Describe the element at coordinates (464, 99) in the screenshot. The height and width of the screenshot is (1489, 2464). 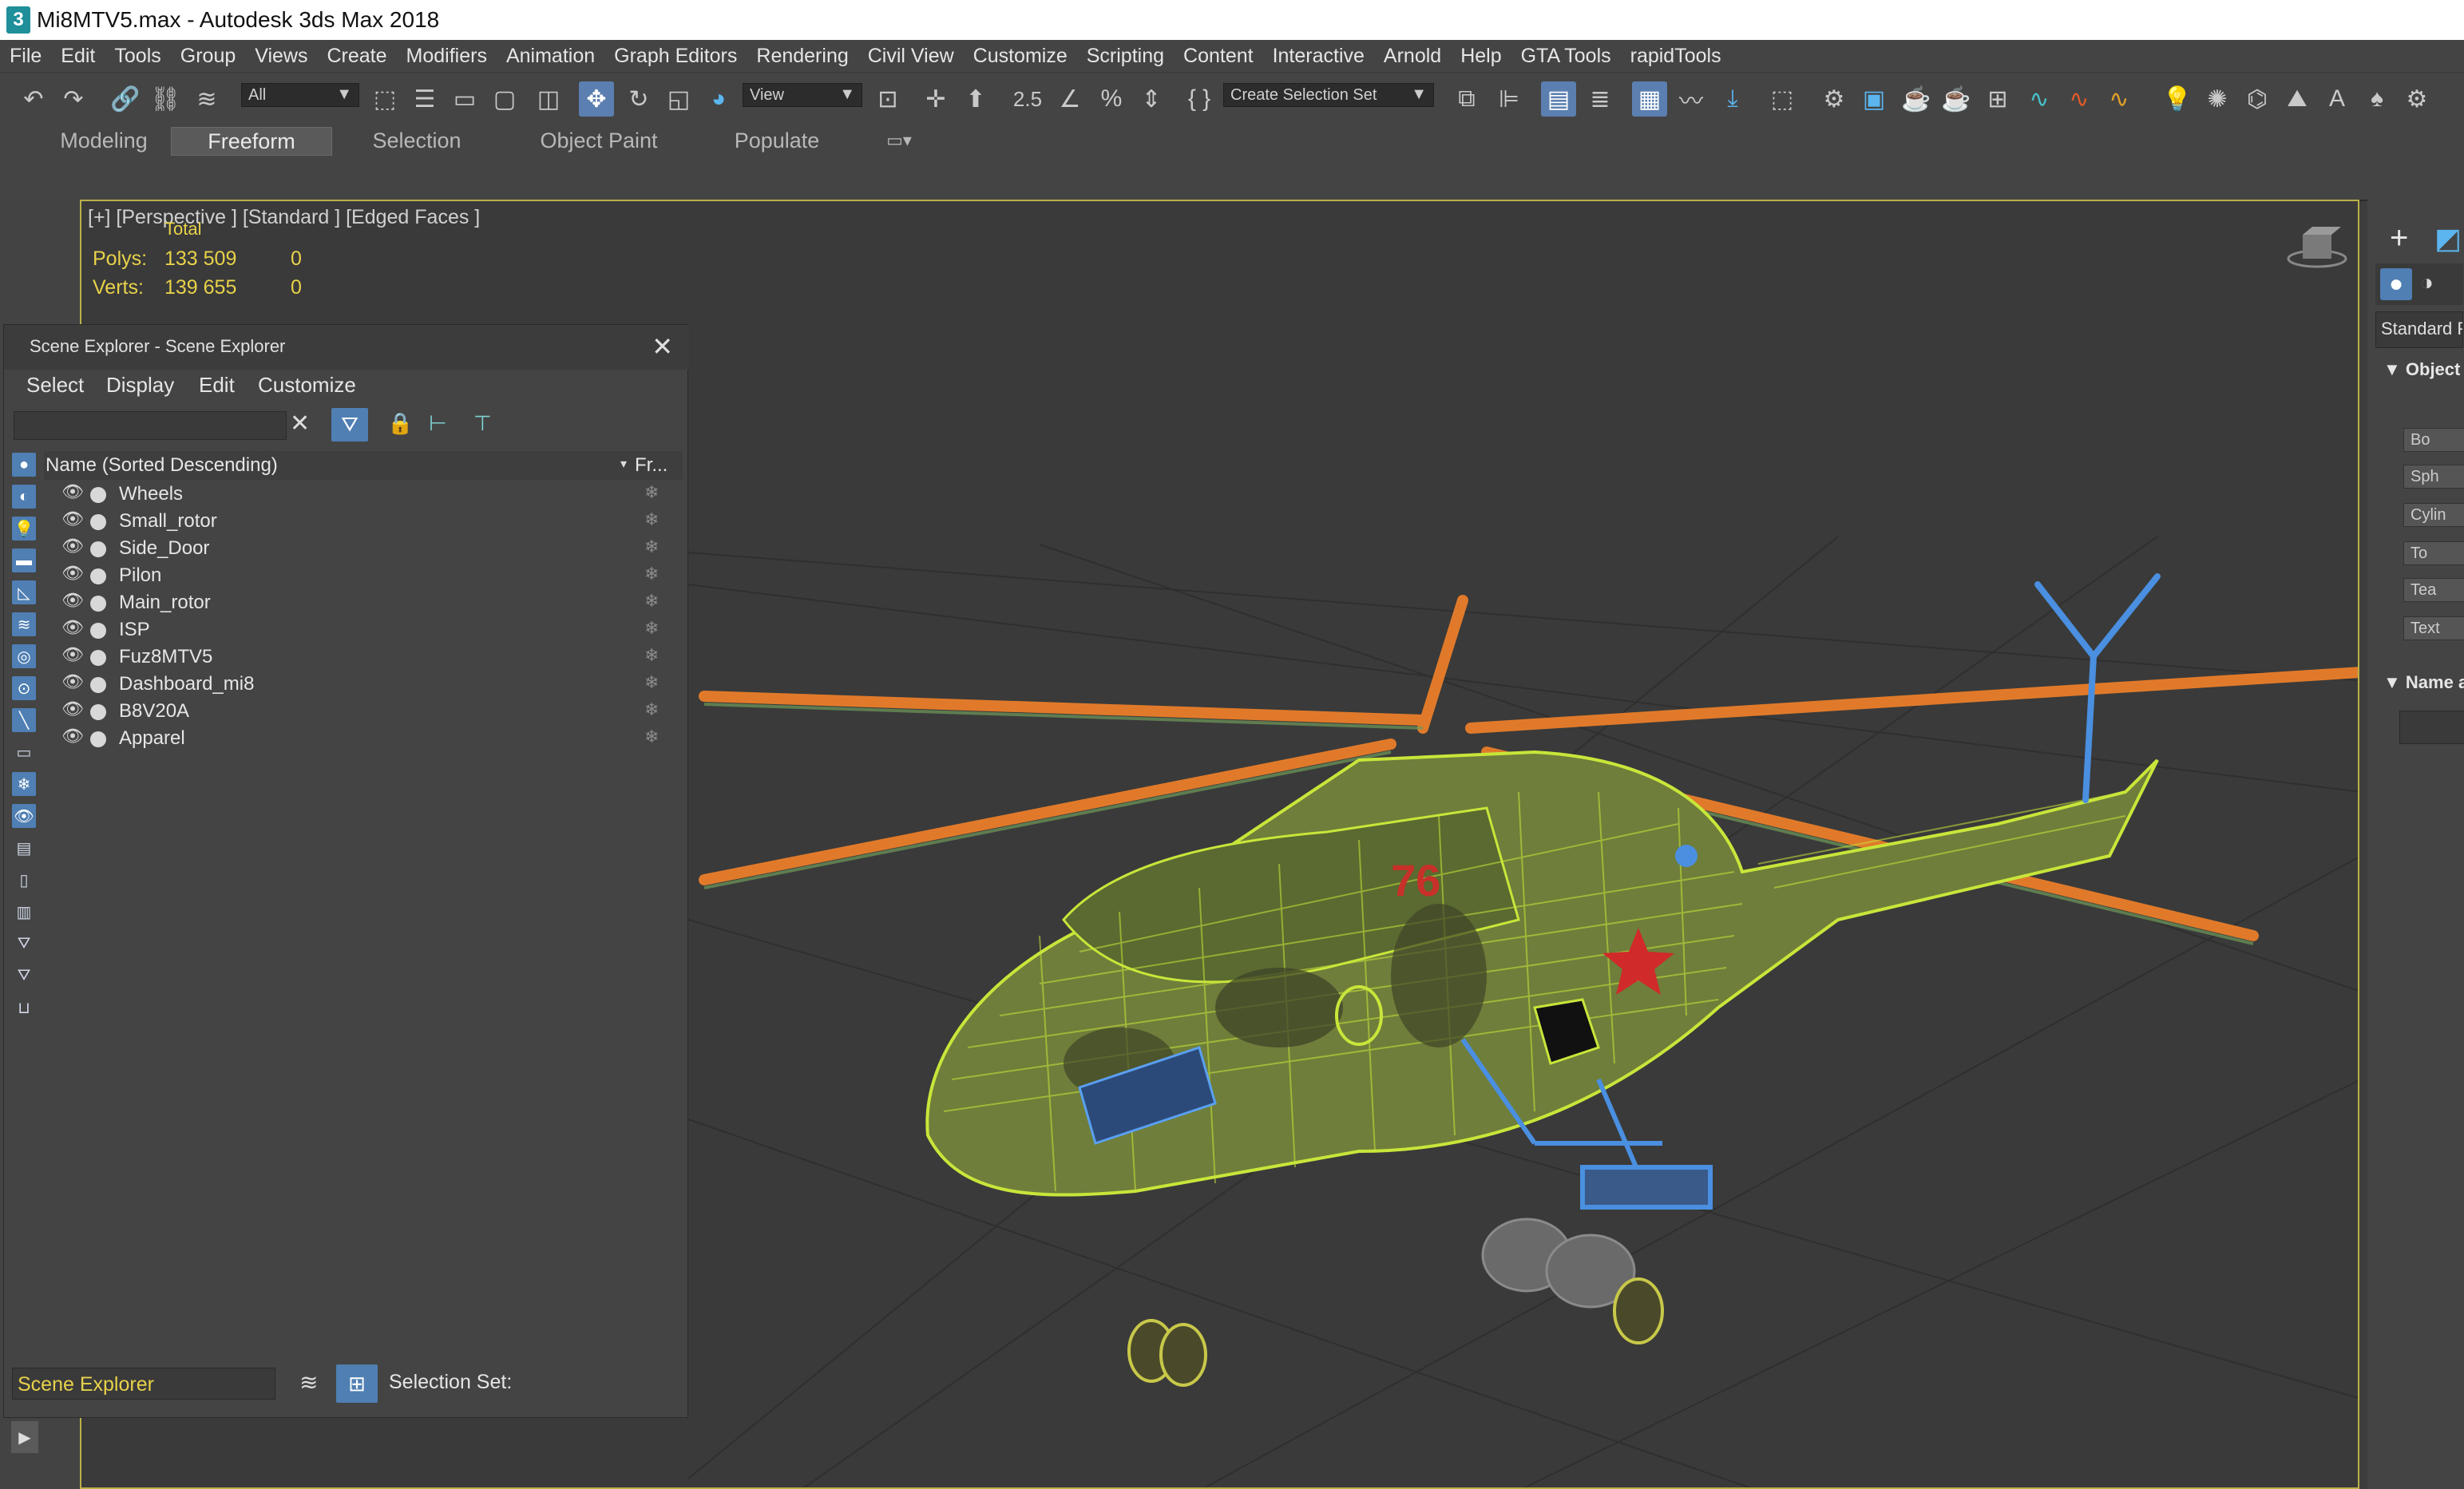
I see `rect-selection-icon: ▭` at that location.